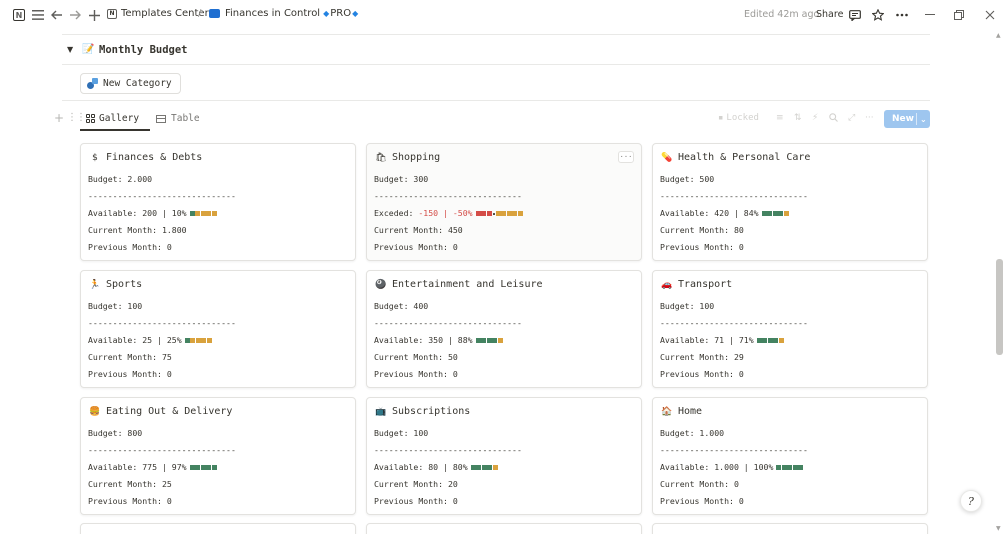 The height and width of the screenshot is (534, 1005). Describe the element at coordinates (869, 118) in the screenshot. I see `more-view-options-icon: ···` at that location.